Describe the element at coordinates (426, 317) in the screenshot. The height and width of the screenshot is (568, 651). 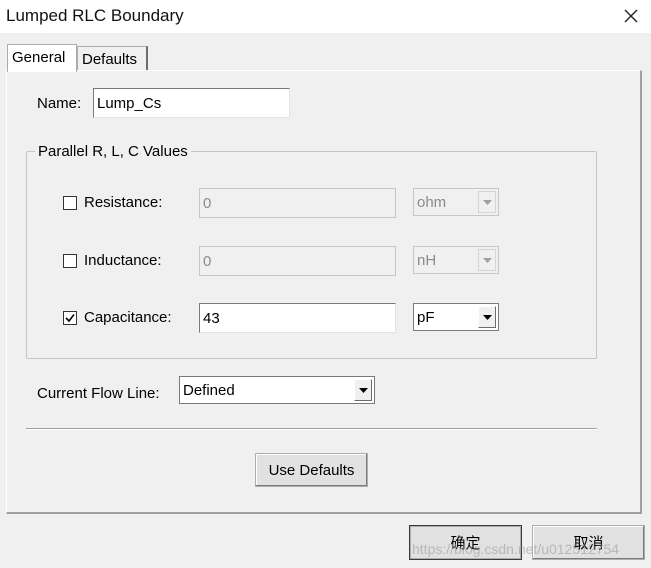
I see `capacitance-unit-value: pF` at that location.